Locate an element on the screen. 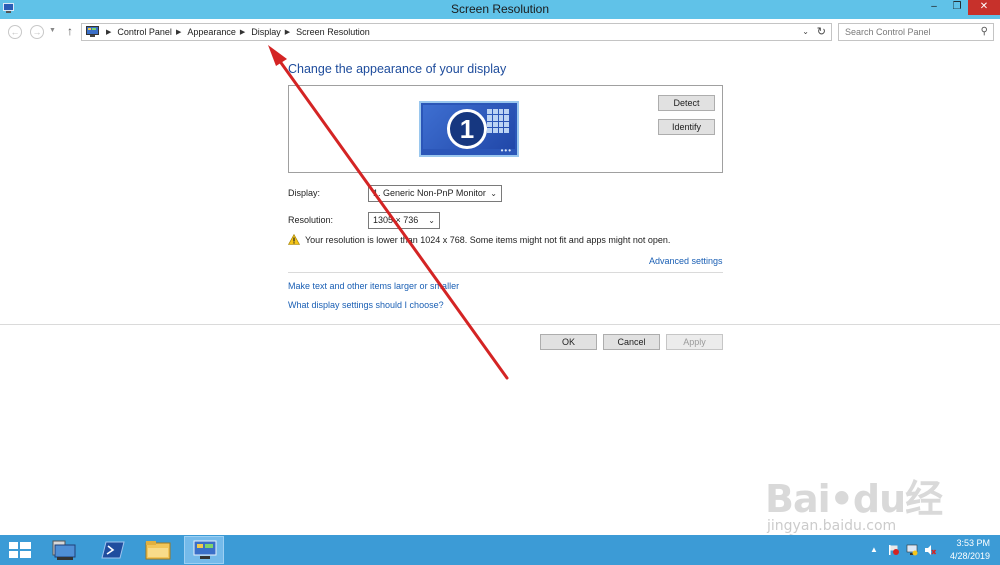  search-icon: ⚲ is located at coordinates (984, 31).